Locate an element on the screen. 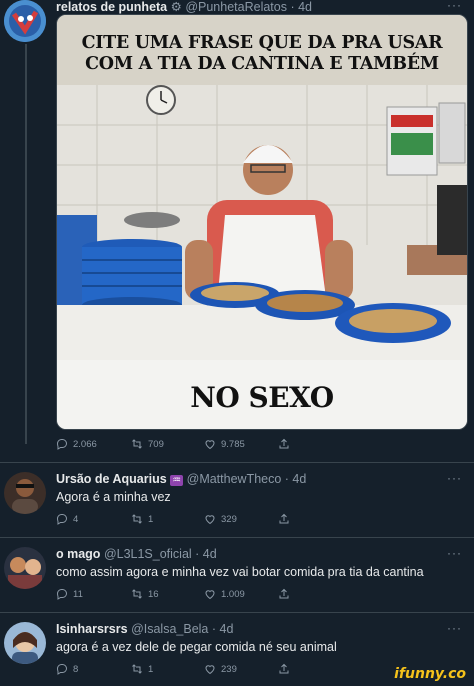 The height and width of the screenshot is (686, 474). tweet-header: Isinharsrsrs @Isalsa_Bela · 4d is located at coordinates (144, 629).